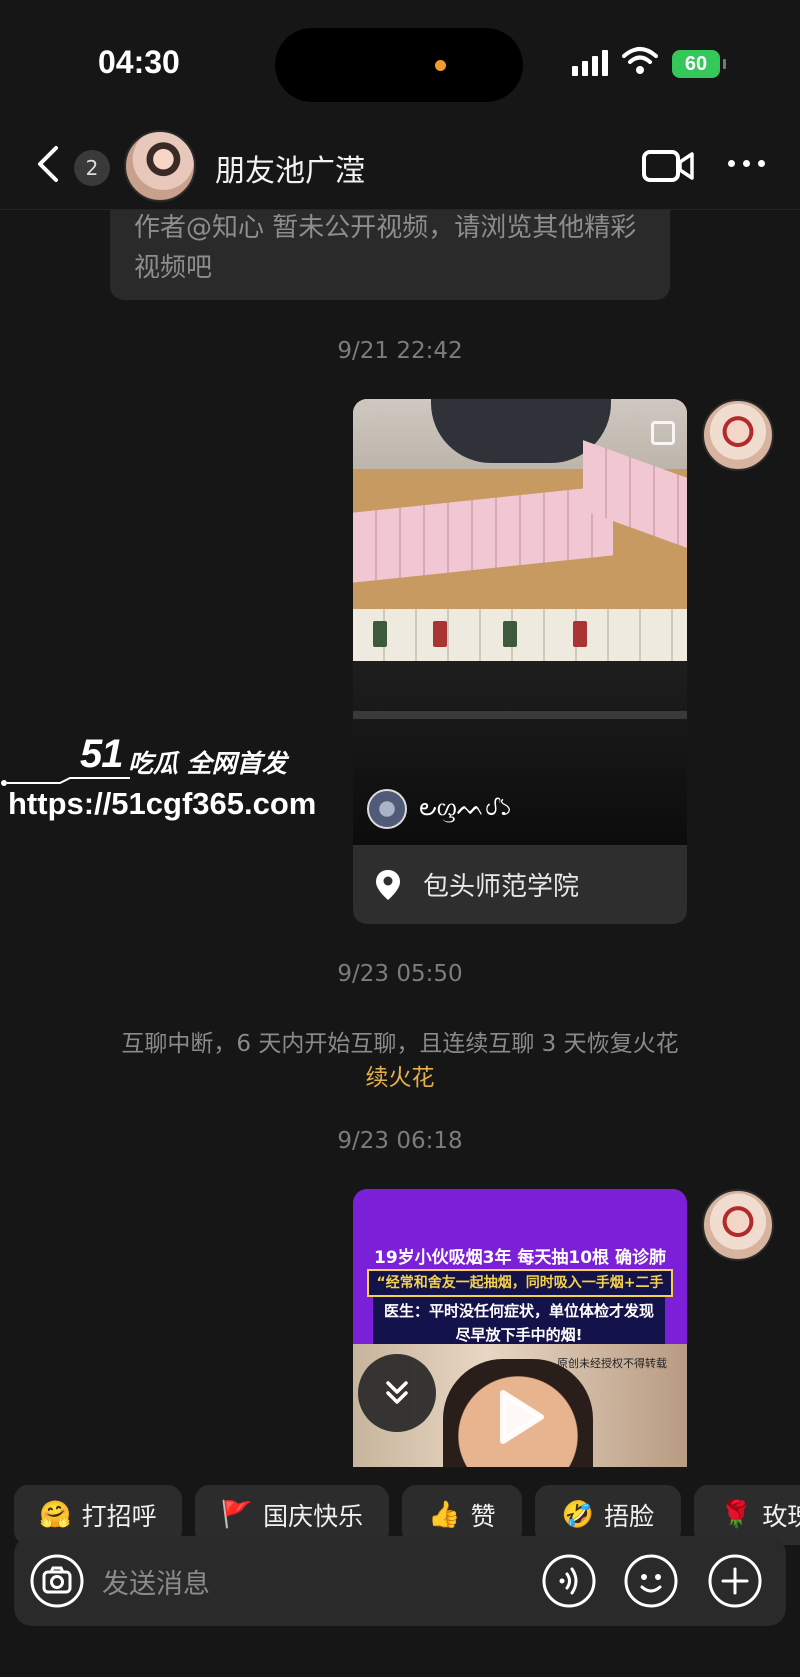 The height and width of the screenshot is (1677, 800). What do you see at coordinates (735, 1581) in the screenshot?
I see `add-icon` at bounding box center [735, 1581].